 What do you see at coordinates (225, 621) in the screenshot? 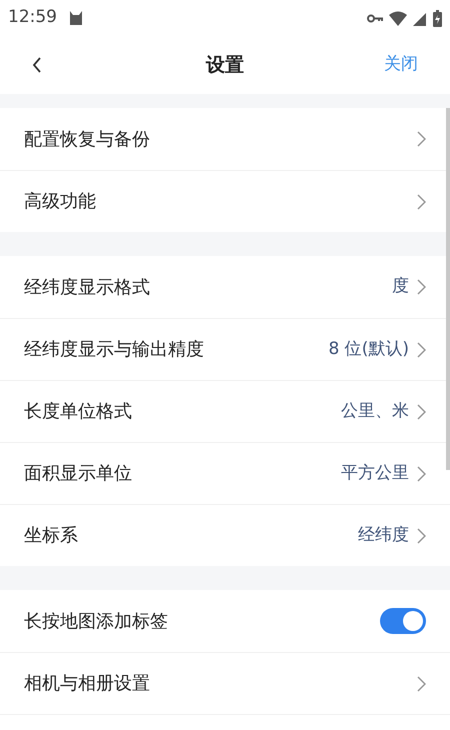
I see `settings-row: 长按地图添加标签` at bounding box center [225, 621].